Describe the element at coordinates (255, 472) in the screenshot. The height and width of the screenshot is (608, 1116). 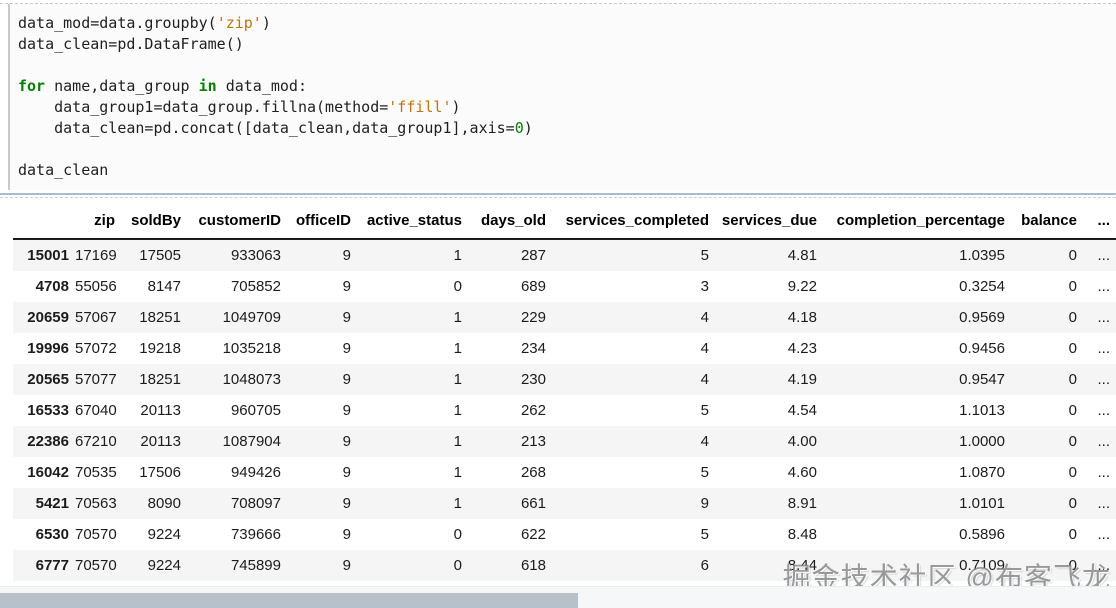
I see `table-cell: 949426` at that location.